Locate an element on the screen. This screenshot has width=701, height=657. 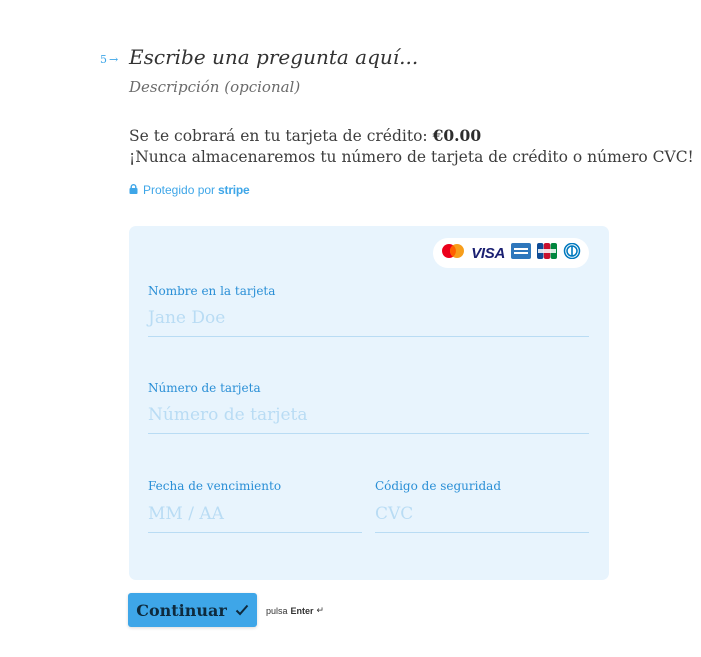
question-number: 5 → is located at coordinates (109, 59).